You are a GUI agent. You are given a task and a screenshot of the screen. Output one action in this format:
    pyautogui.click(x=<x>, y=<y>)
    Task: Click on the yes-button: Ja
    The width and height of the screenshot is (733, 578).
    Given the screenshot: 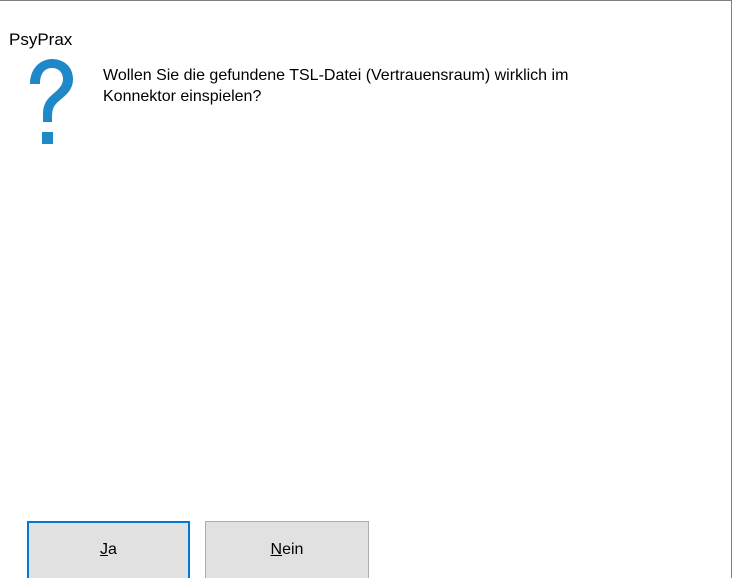 What is the action you would take?
    pyautogui.click(x=108, y=549)
    